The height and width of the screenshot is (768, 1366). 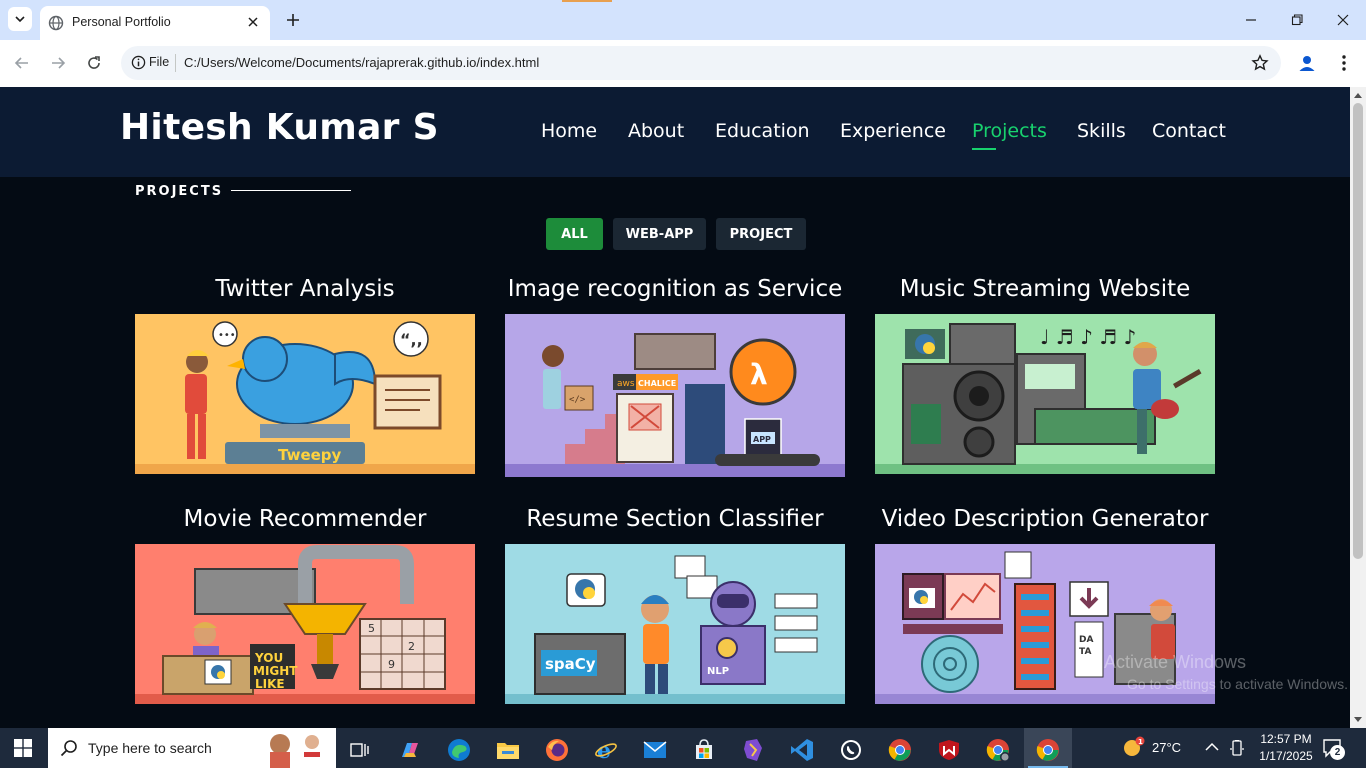 I want to click on close-window-button, so click(x=1343, y=20).